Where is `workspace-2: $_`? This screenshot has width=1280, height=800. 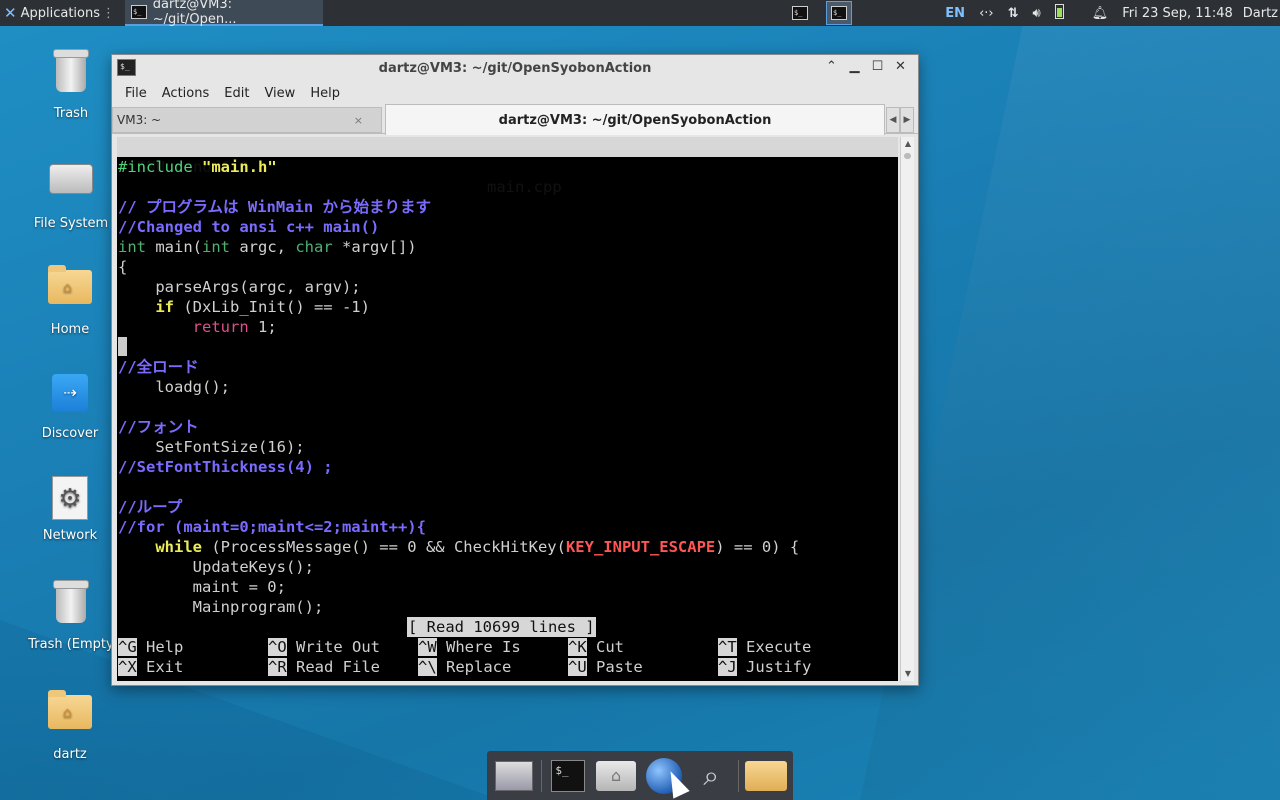
workspace-2: $_ is located at coordinates (839, 13).